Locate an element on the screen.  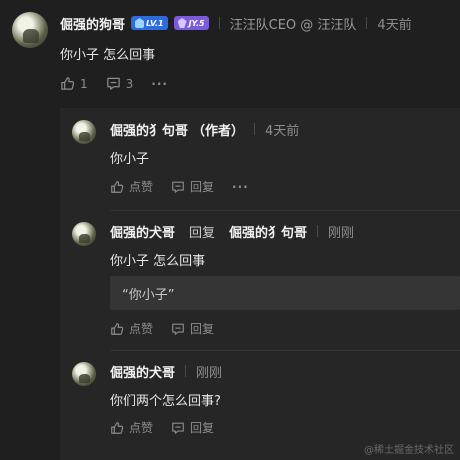
like-button: 1 is located at coordinates (74, 83).